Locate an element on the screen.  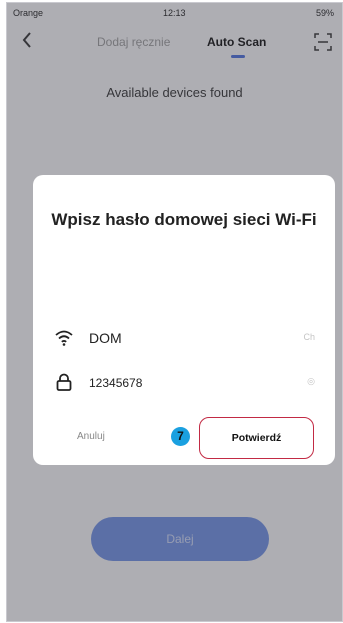
wifi-password-value: 12345678 is located at coordinates (116, 383).